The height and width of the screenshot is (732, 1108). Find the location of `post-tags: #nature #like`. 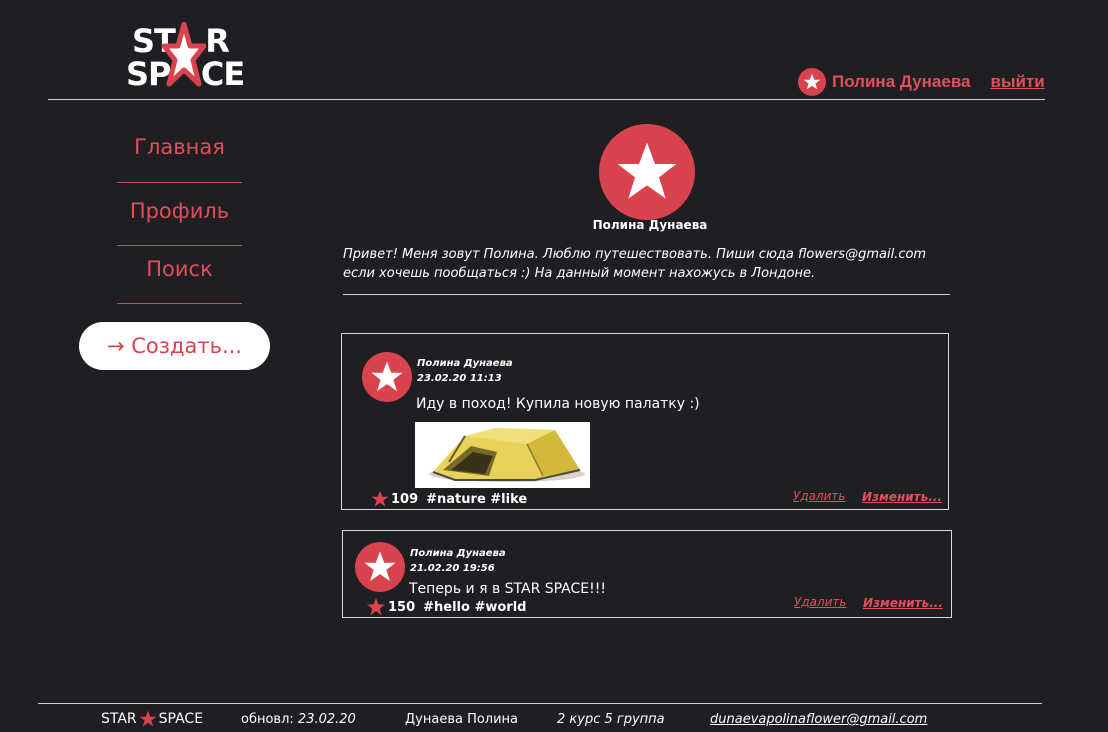

post-tags: #nature #like is located at coordinates (476, 499).